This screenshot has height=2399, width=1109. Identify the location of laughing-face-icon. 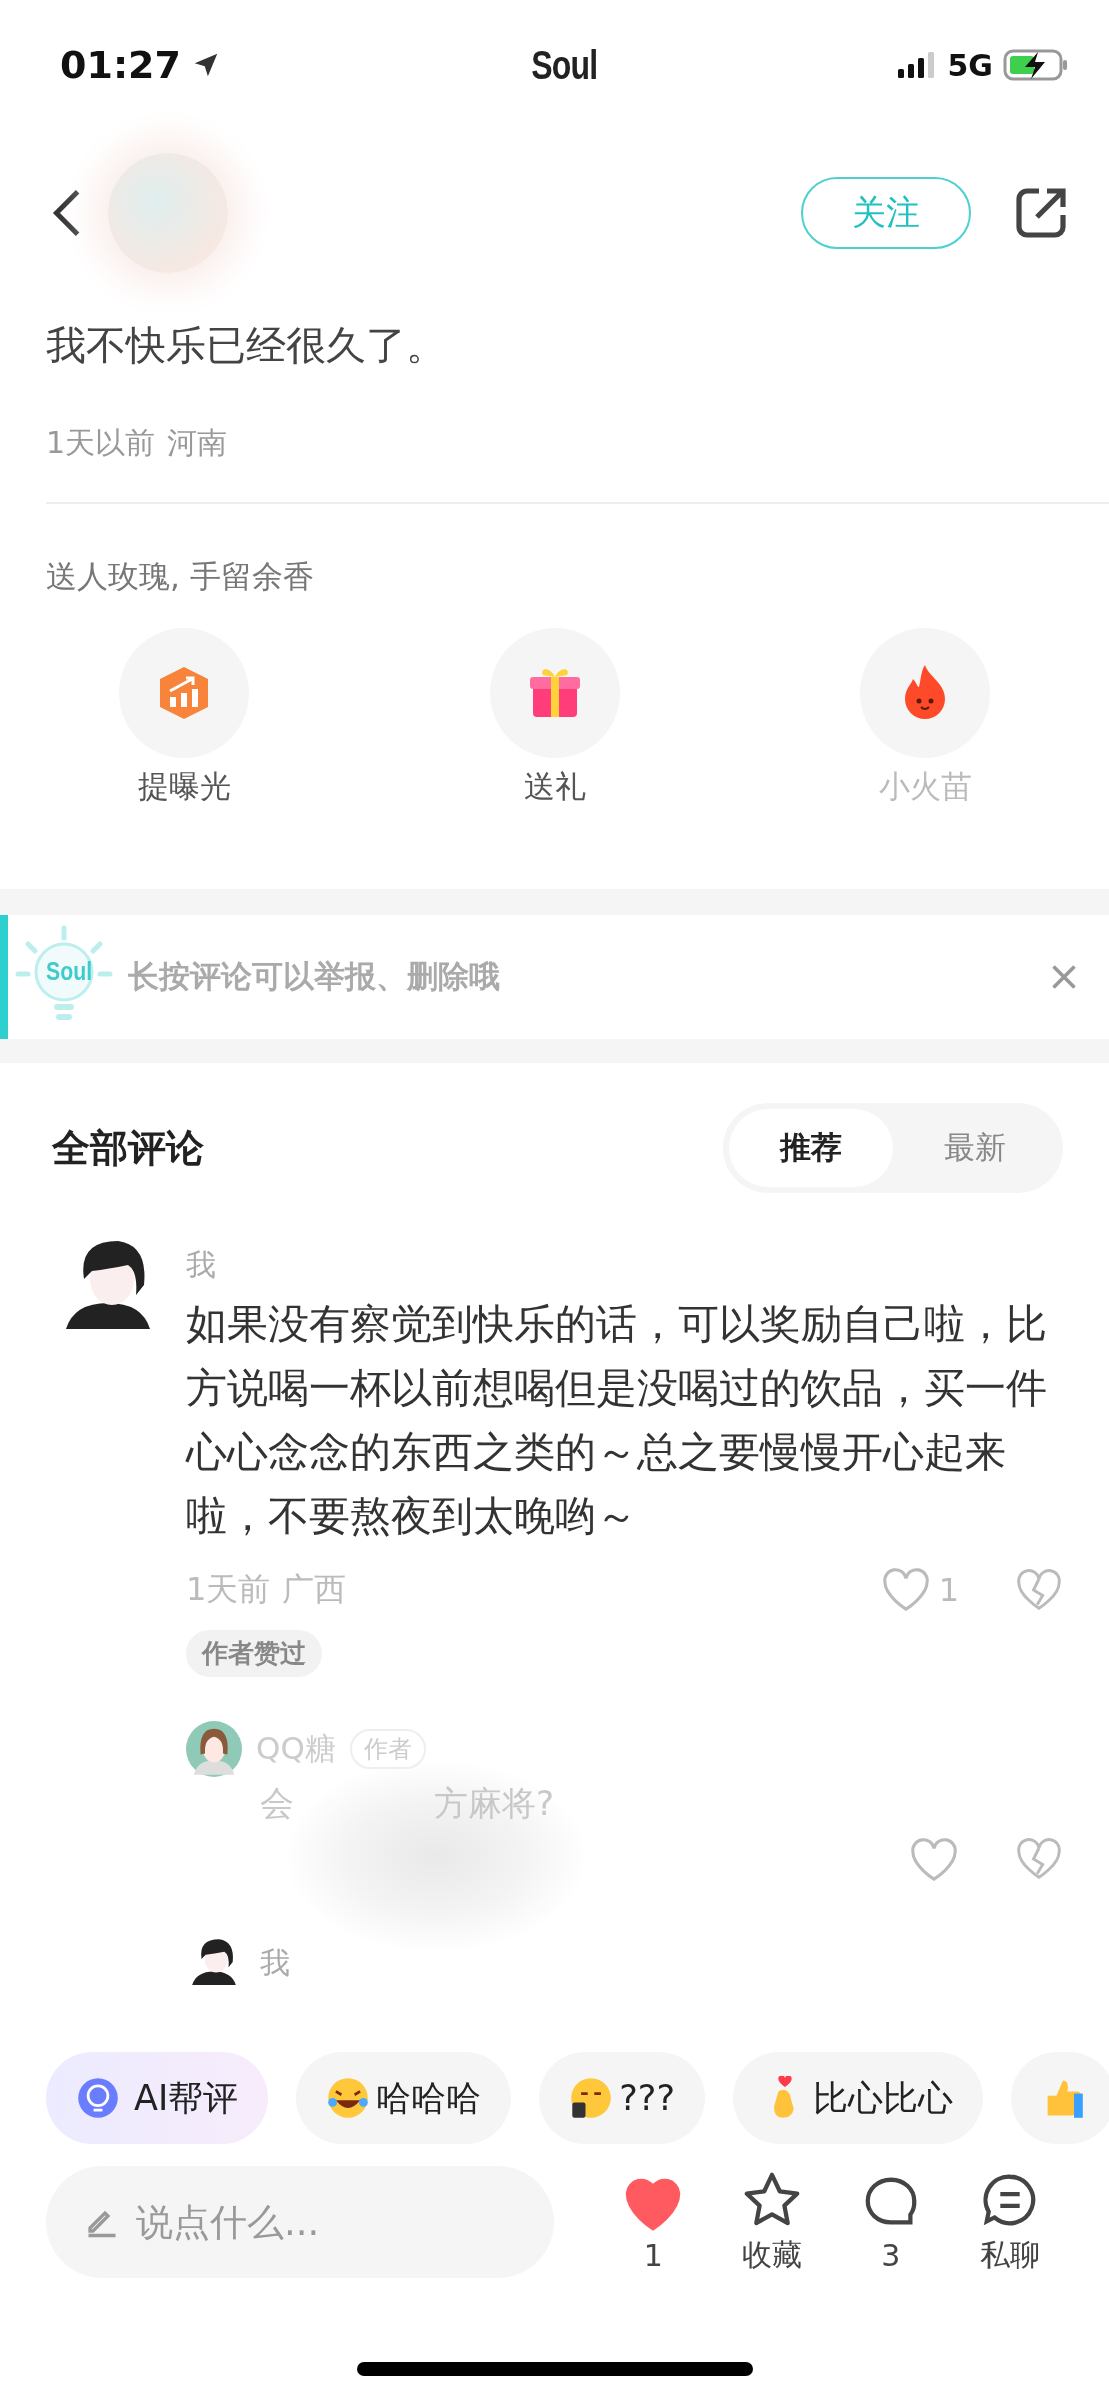
(348, 2098).